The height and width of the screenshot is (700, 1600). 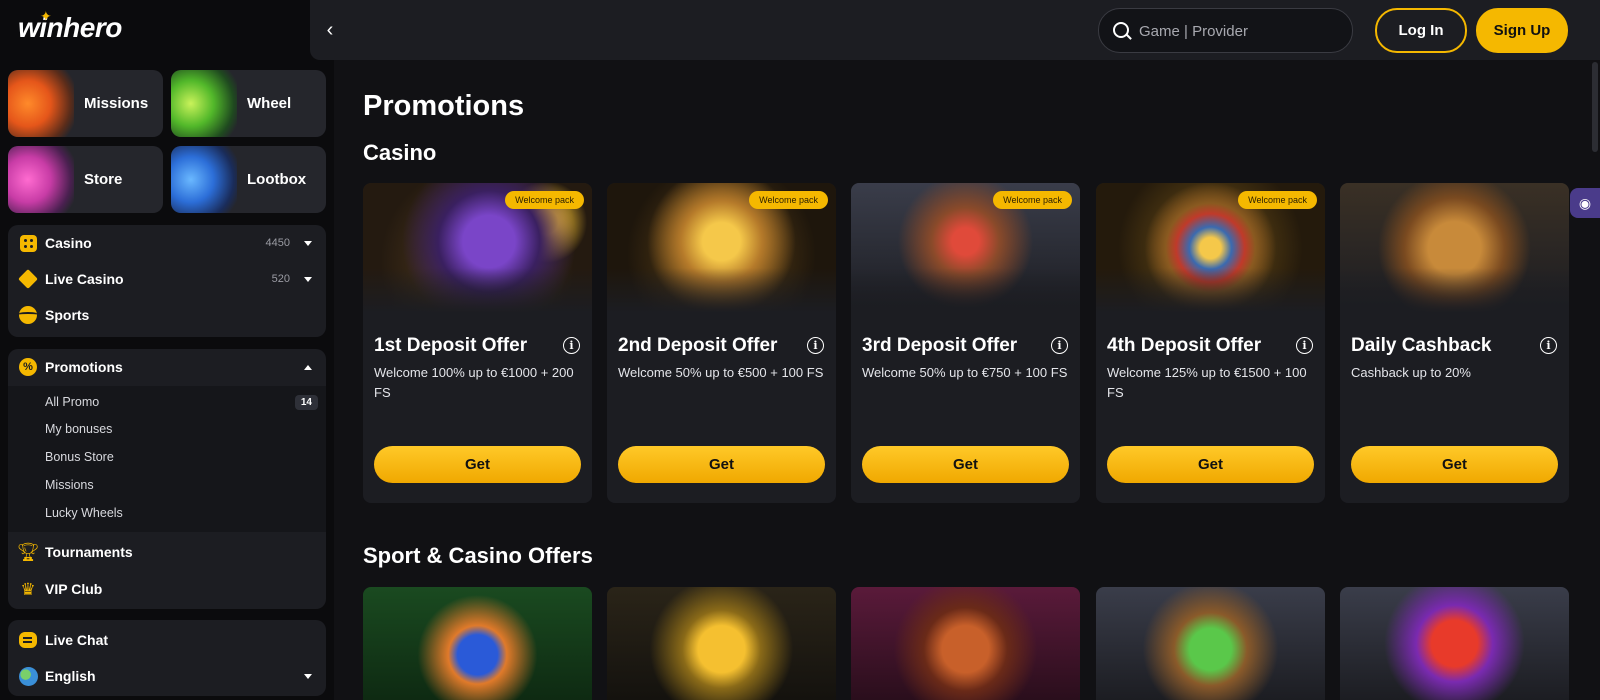 What do you see at coordinates (1594, 380) in the screenshot?
I see `scrollbar-track` at bounding box center [1594, 380].